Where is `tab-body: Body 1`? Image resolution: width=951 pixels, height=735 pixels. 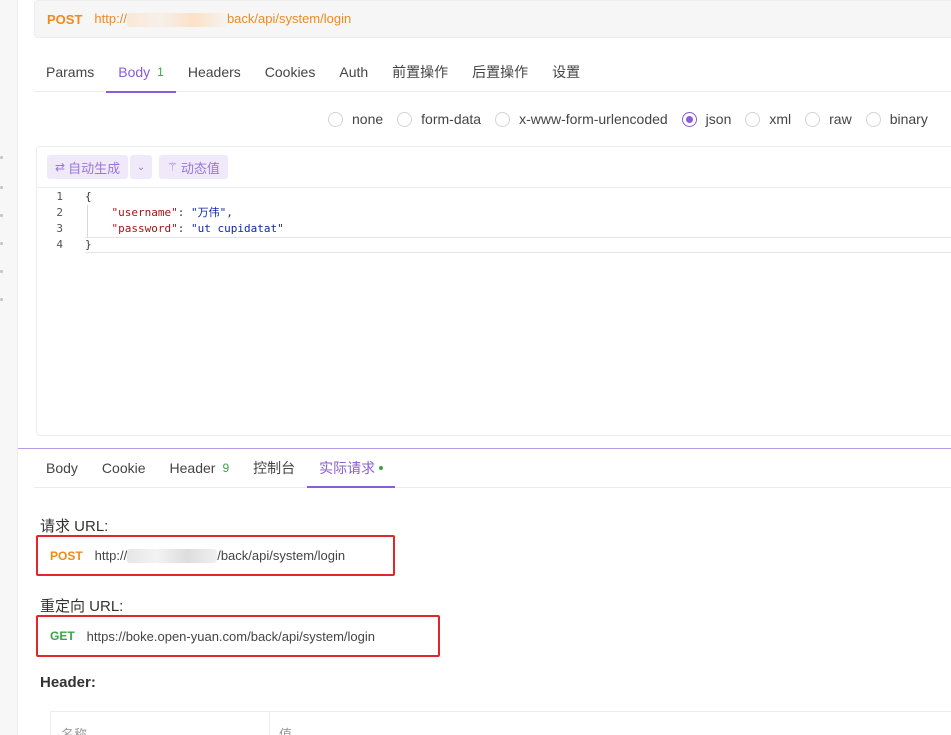
tab-body: Body 1 is located at coordinates (141, 72).